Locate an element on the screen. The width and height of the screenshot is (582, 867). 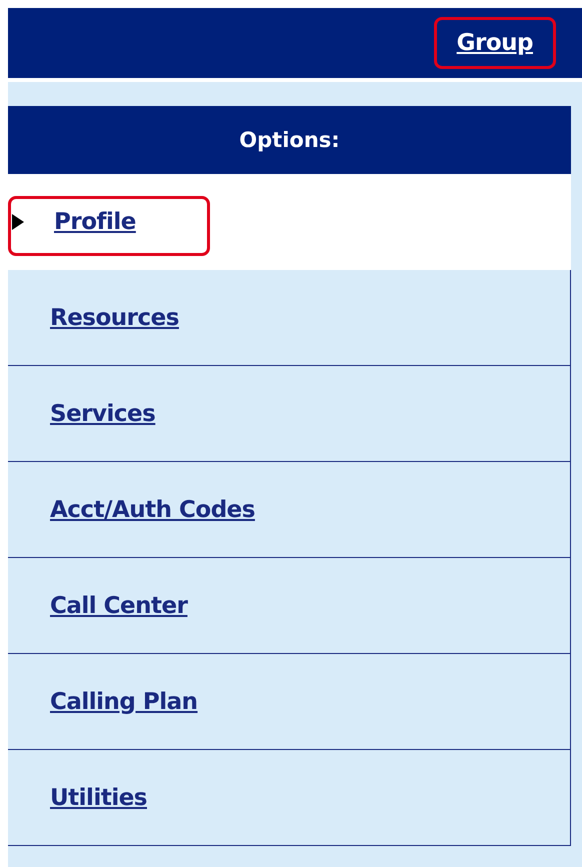
option-row: Profile is located at coordinates (289, 222).